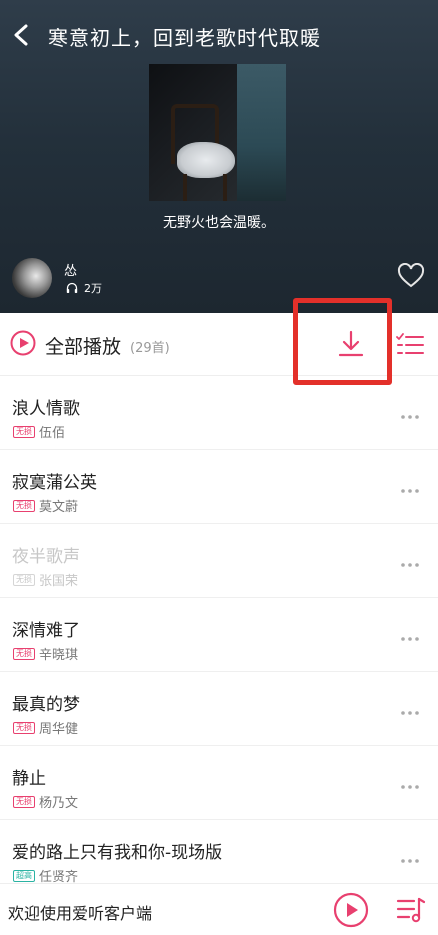  I want to click on download-button, so click(351, 344).